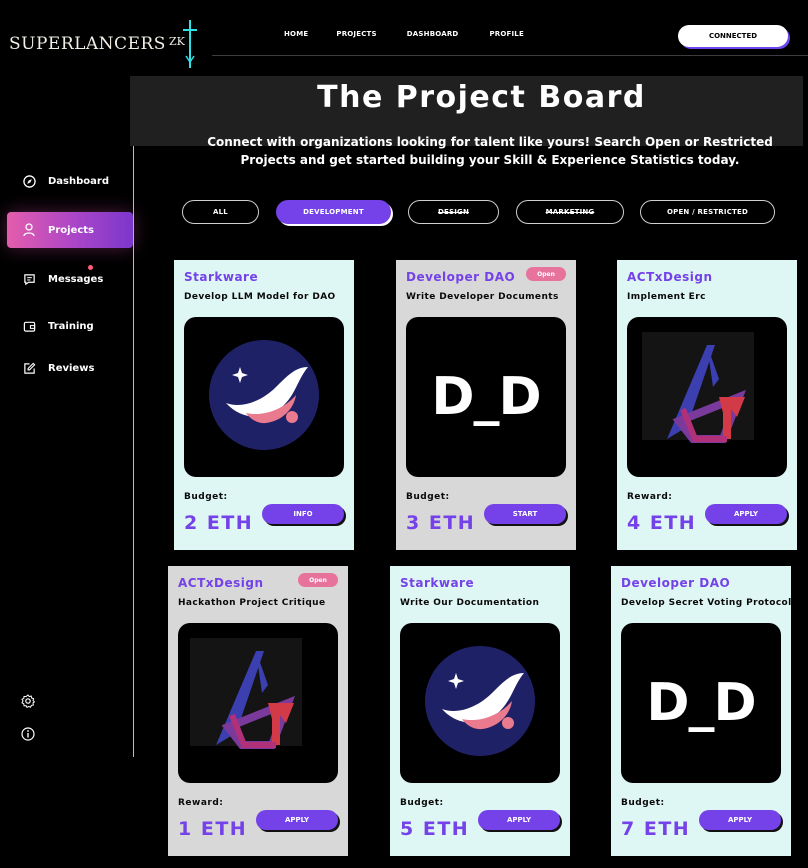 The image size is (808, 868). I want to click on filter-label: OPEN / RESTRICTED, so click(707, 212).